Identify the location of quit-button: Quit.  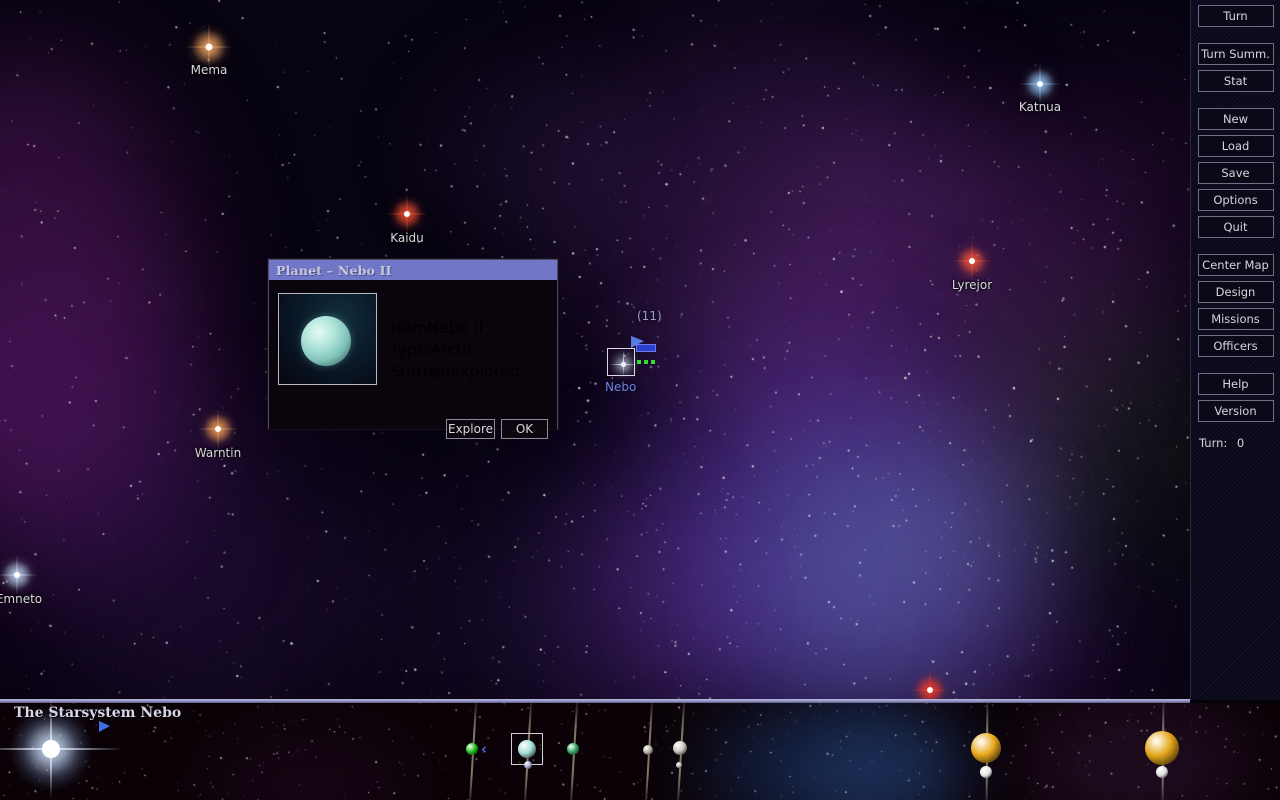
(1235, 227).